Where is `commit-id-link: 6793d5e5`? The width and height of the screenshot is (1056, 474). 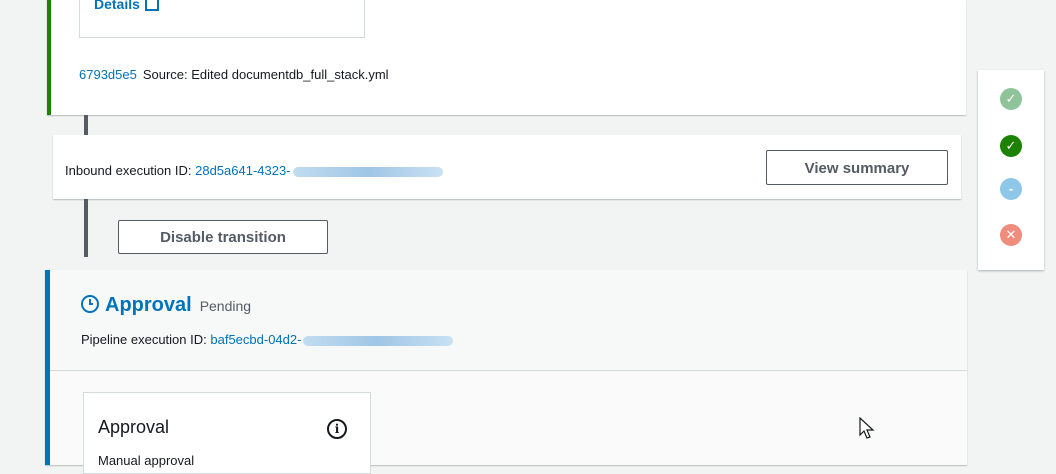
commit-id-link: 6793d5e5 is located at coordinates (108, 74).